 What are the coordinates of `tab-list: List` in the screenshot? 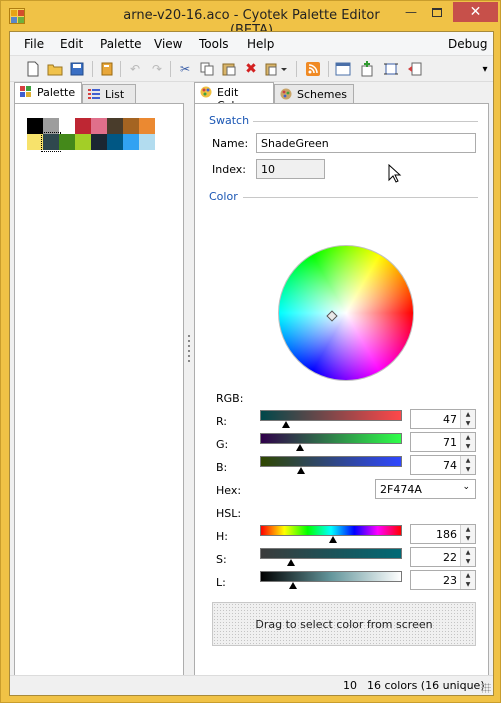 It's located at (109, 94).